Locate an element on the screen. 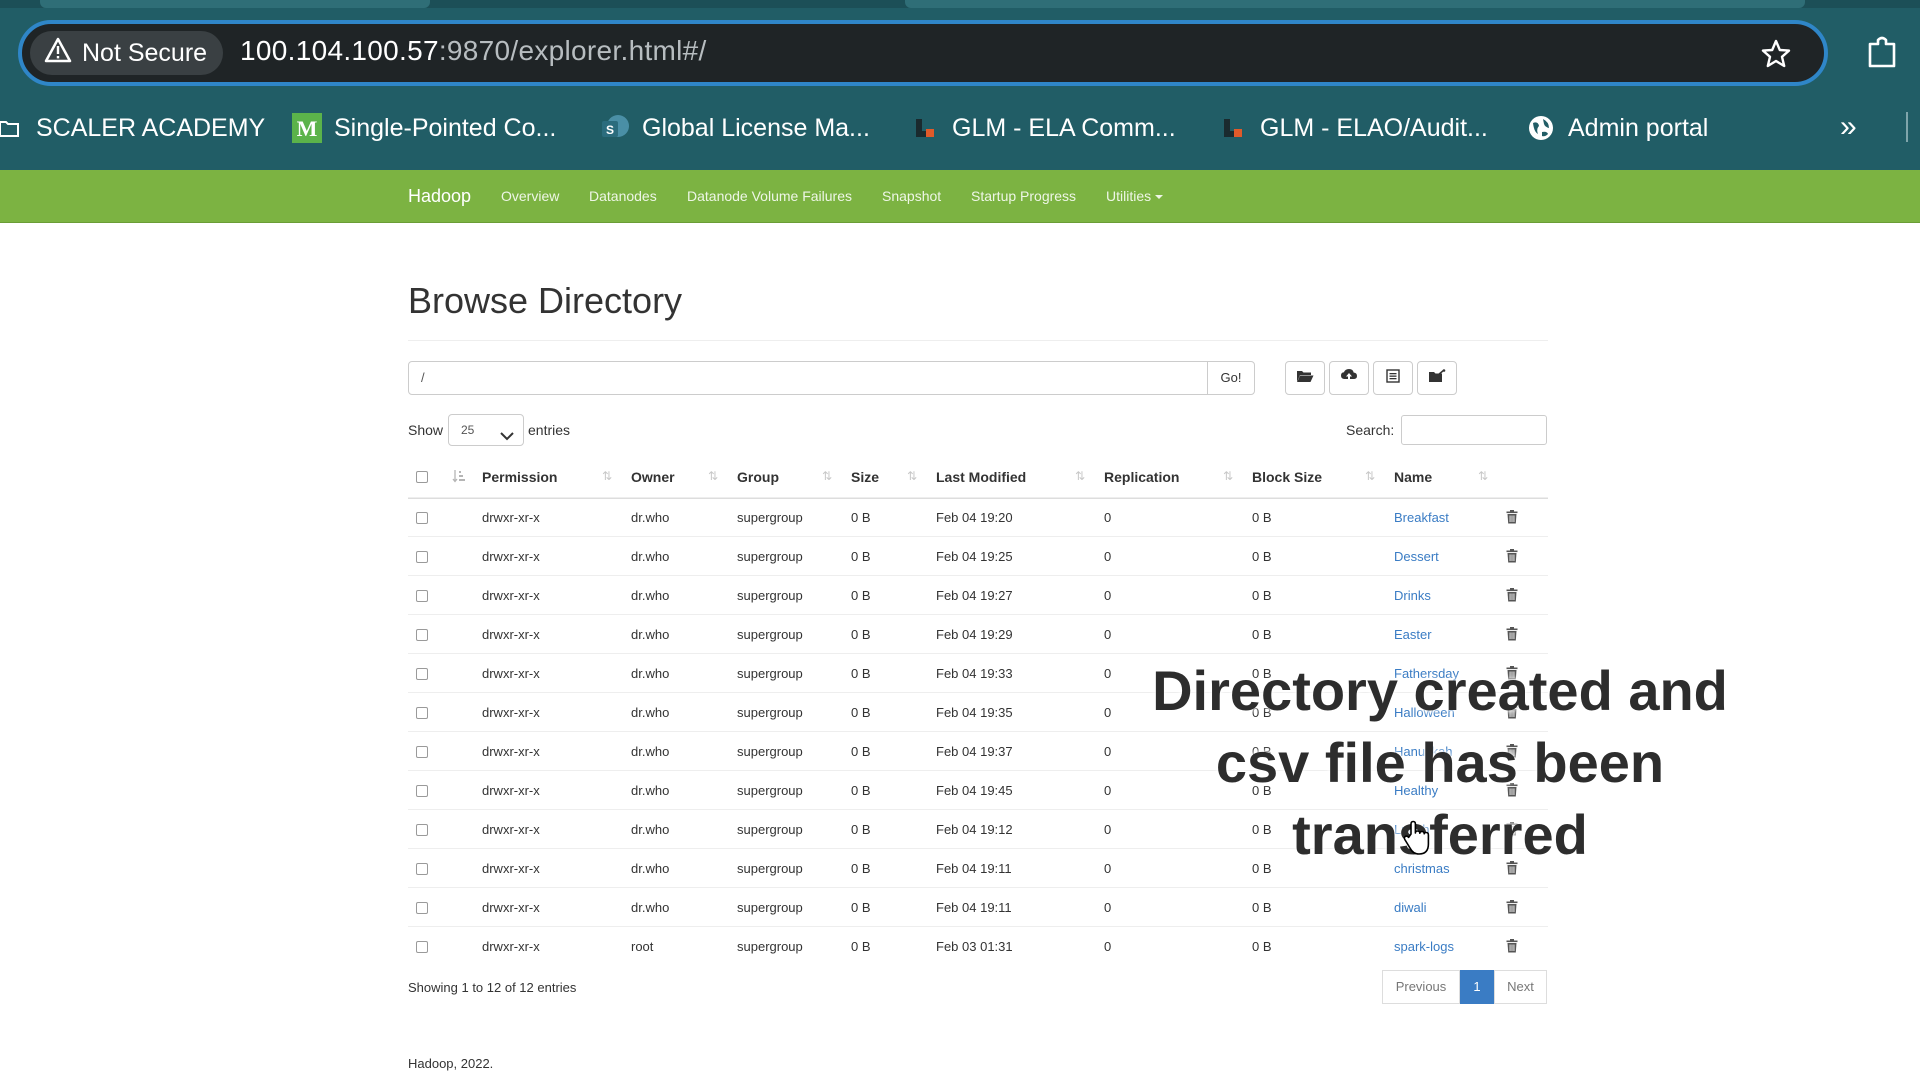  column-permission: Permission is located at coordinates (519, 477).